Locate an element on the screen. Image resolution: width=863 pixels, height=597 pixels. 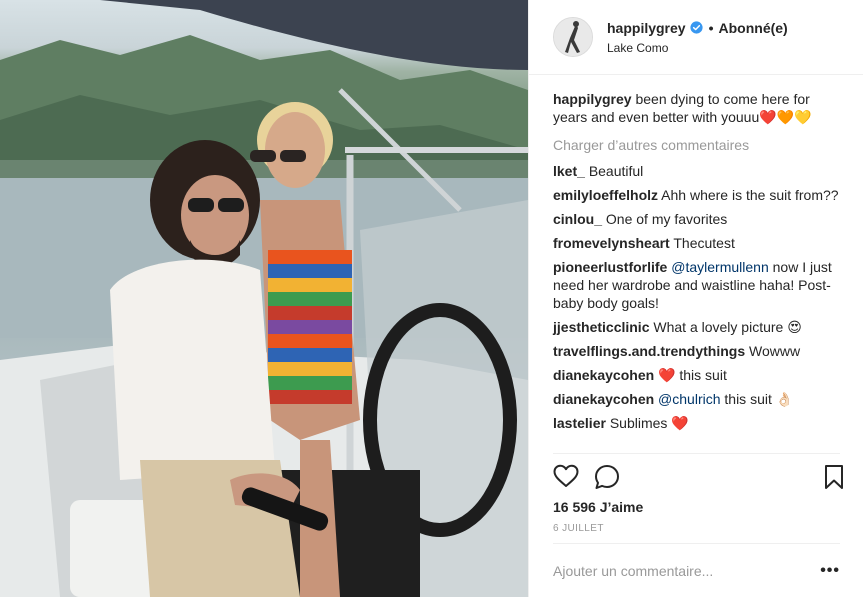
heart-outline-icon is located at coordinates (566, 476).